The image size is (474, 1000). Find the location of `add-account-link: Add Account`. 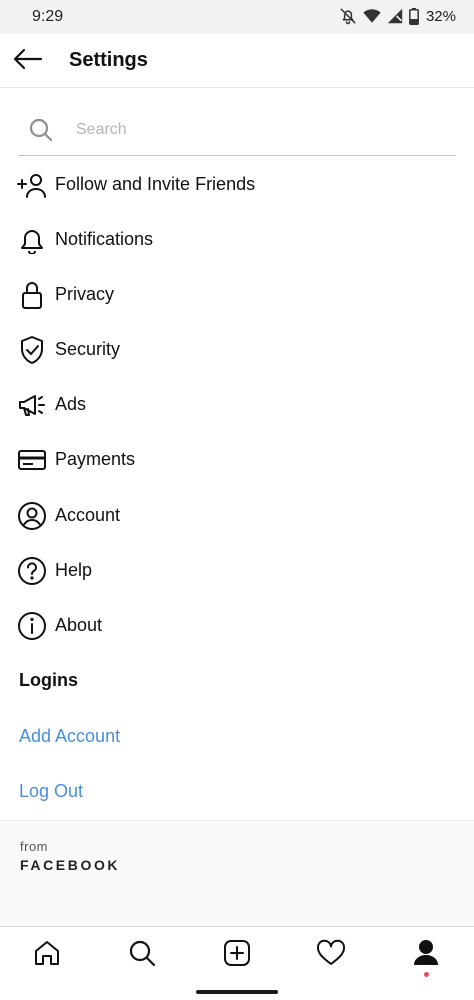

add-account-link: Add Account is located at coordinates (69, 736).